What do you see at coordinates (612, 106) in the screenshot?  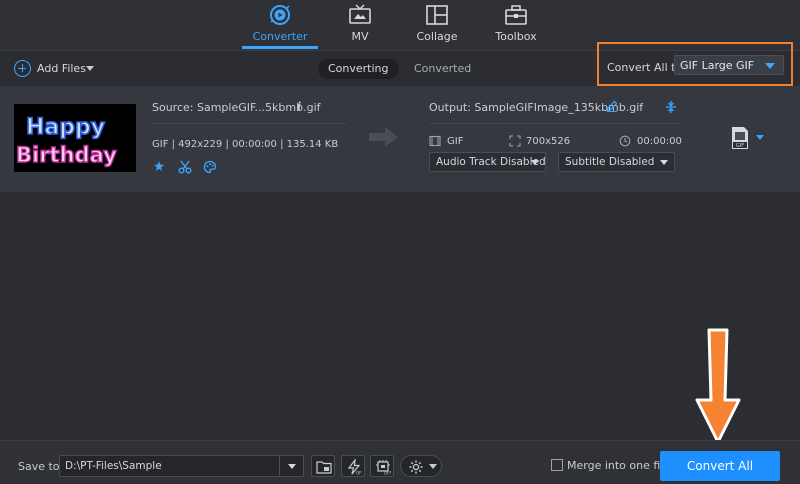 I see `edit-icon` at bounding box center [612, 106].